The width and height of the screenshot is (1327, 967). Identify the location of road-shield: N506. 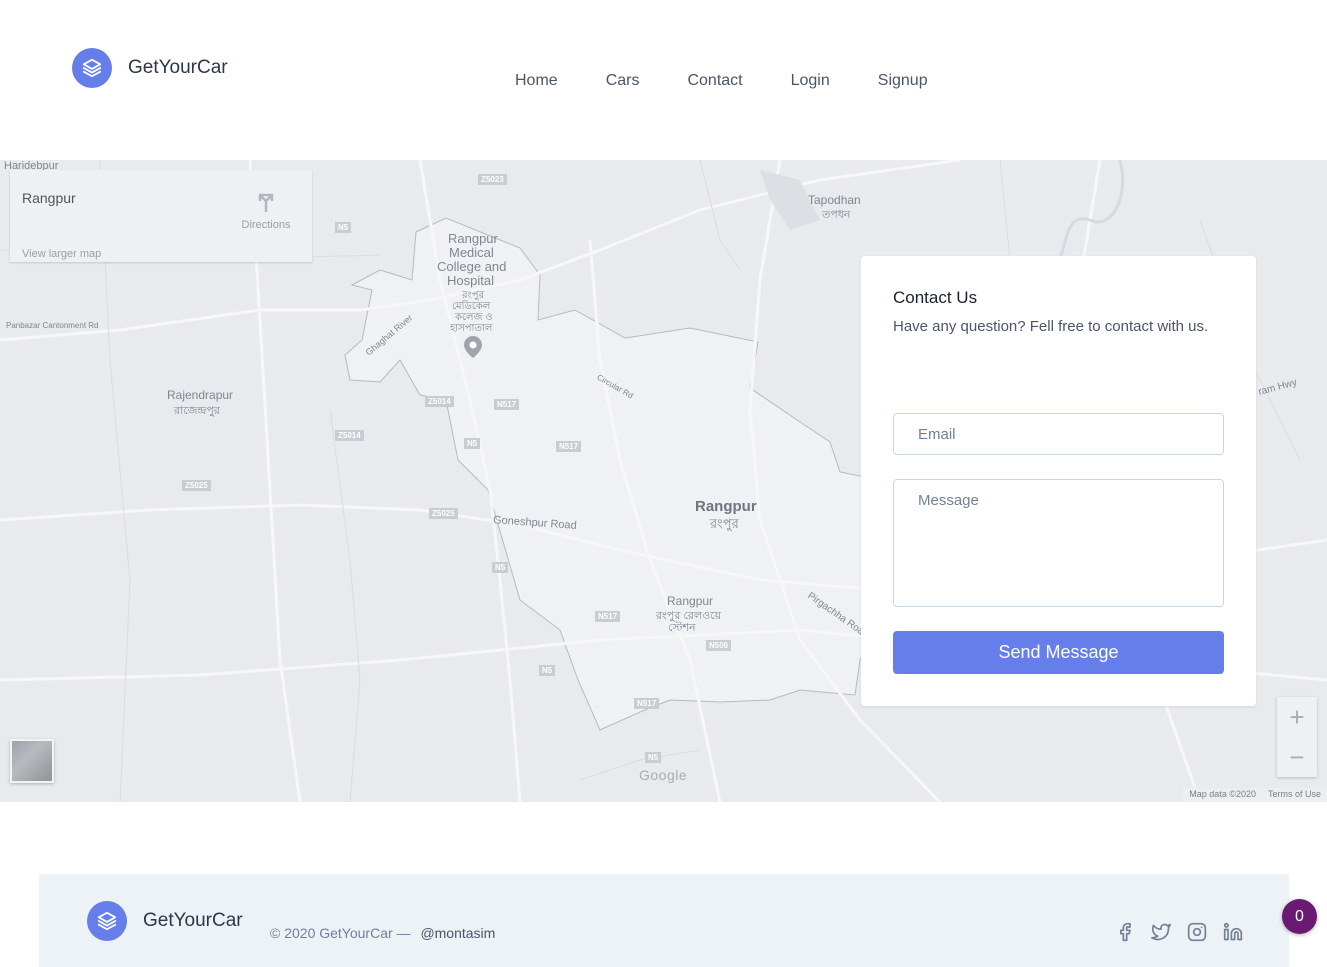
(719, 645).